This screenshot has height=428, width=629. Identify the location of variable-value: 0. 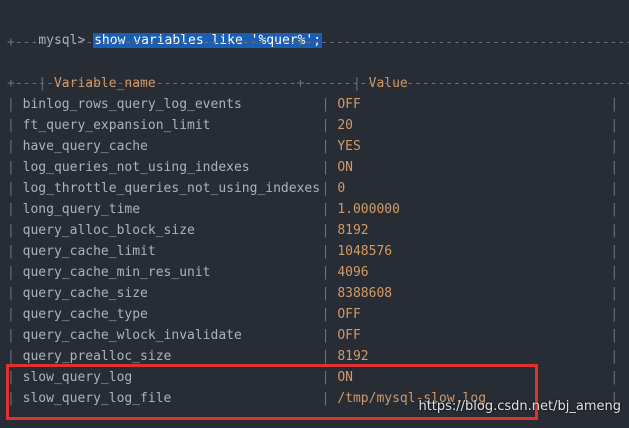
(341, 188).